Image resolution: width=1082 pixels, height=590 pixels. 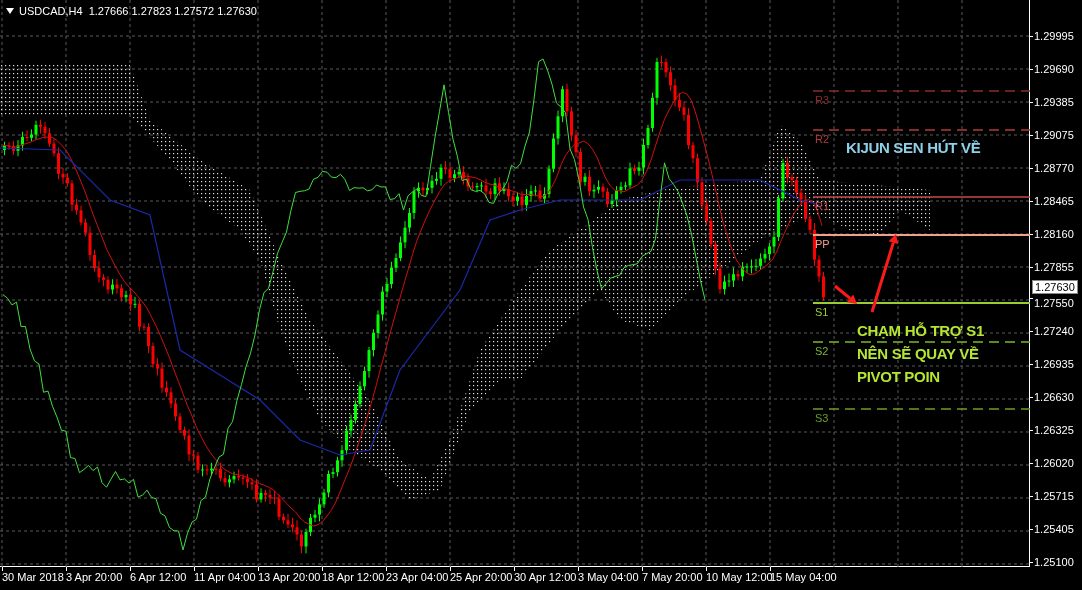 I want to click on price-label: 1.26325, so click(x=1054, y=430).